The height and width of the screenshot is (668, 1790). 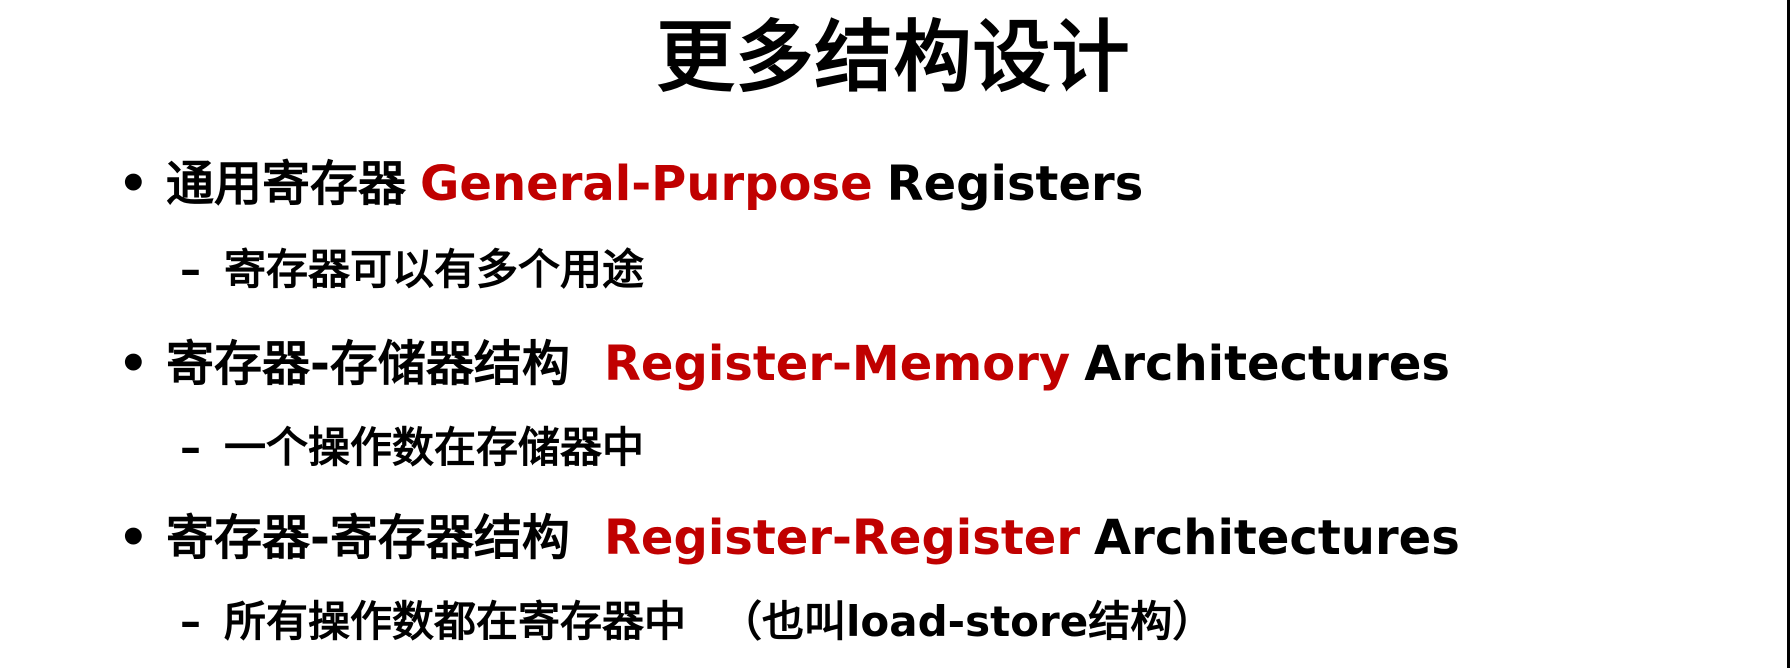 I want to click on sub-item-text: 寄存器可以有多个用途, so click(x=434, y=269).